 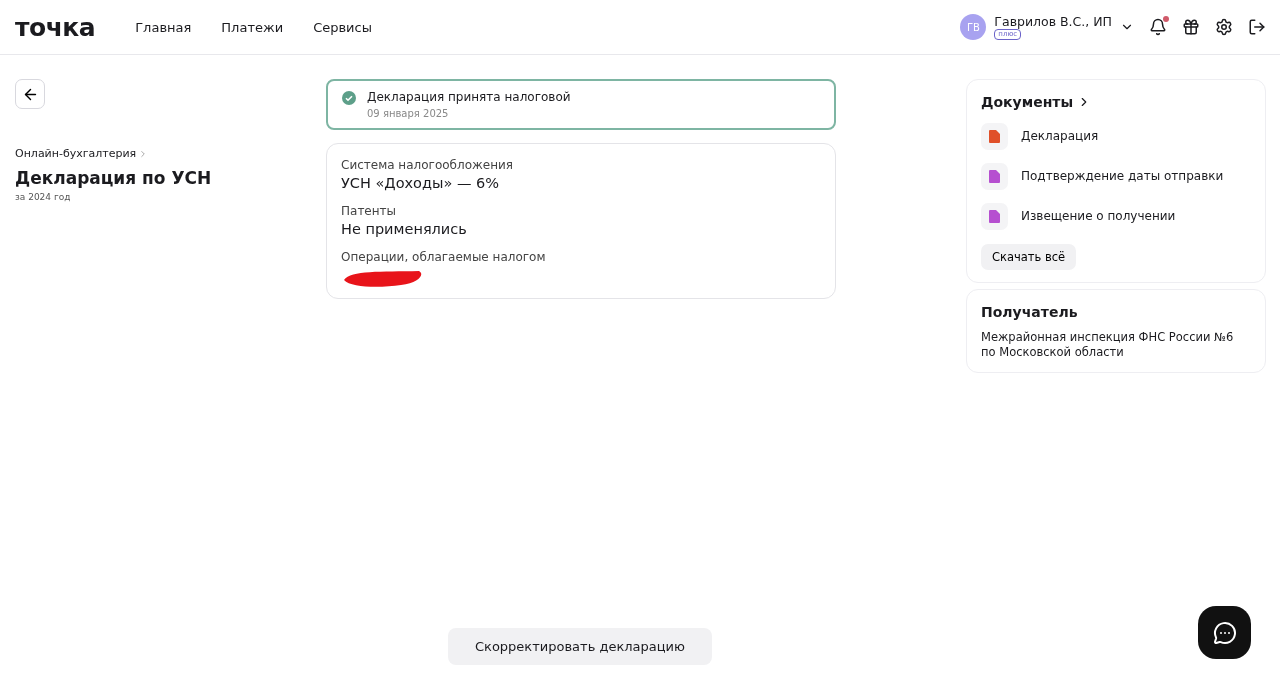 What do you see at coordinates (55, 27) in the screenshot?
I see `logo: точка` at bounding box center [55, 27].